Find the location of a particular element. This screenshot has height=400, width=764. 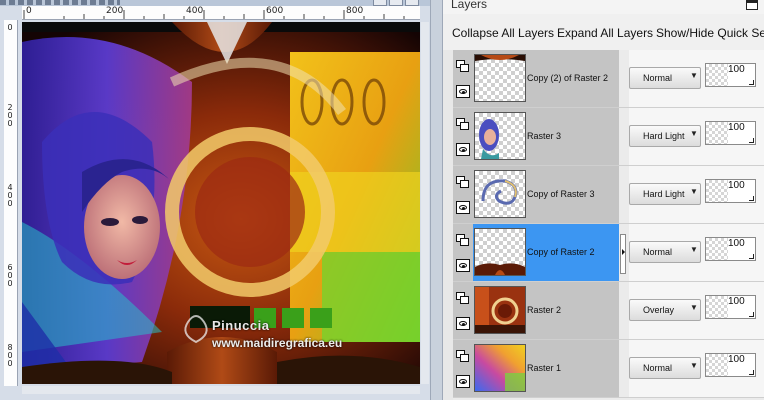

ruler-label-600: 600 is located at coordinates (275, 11).